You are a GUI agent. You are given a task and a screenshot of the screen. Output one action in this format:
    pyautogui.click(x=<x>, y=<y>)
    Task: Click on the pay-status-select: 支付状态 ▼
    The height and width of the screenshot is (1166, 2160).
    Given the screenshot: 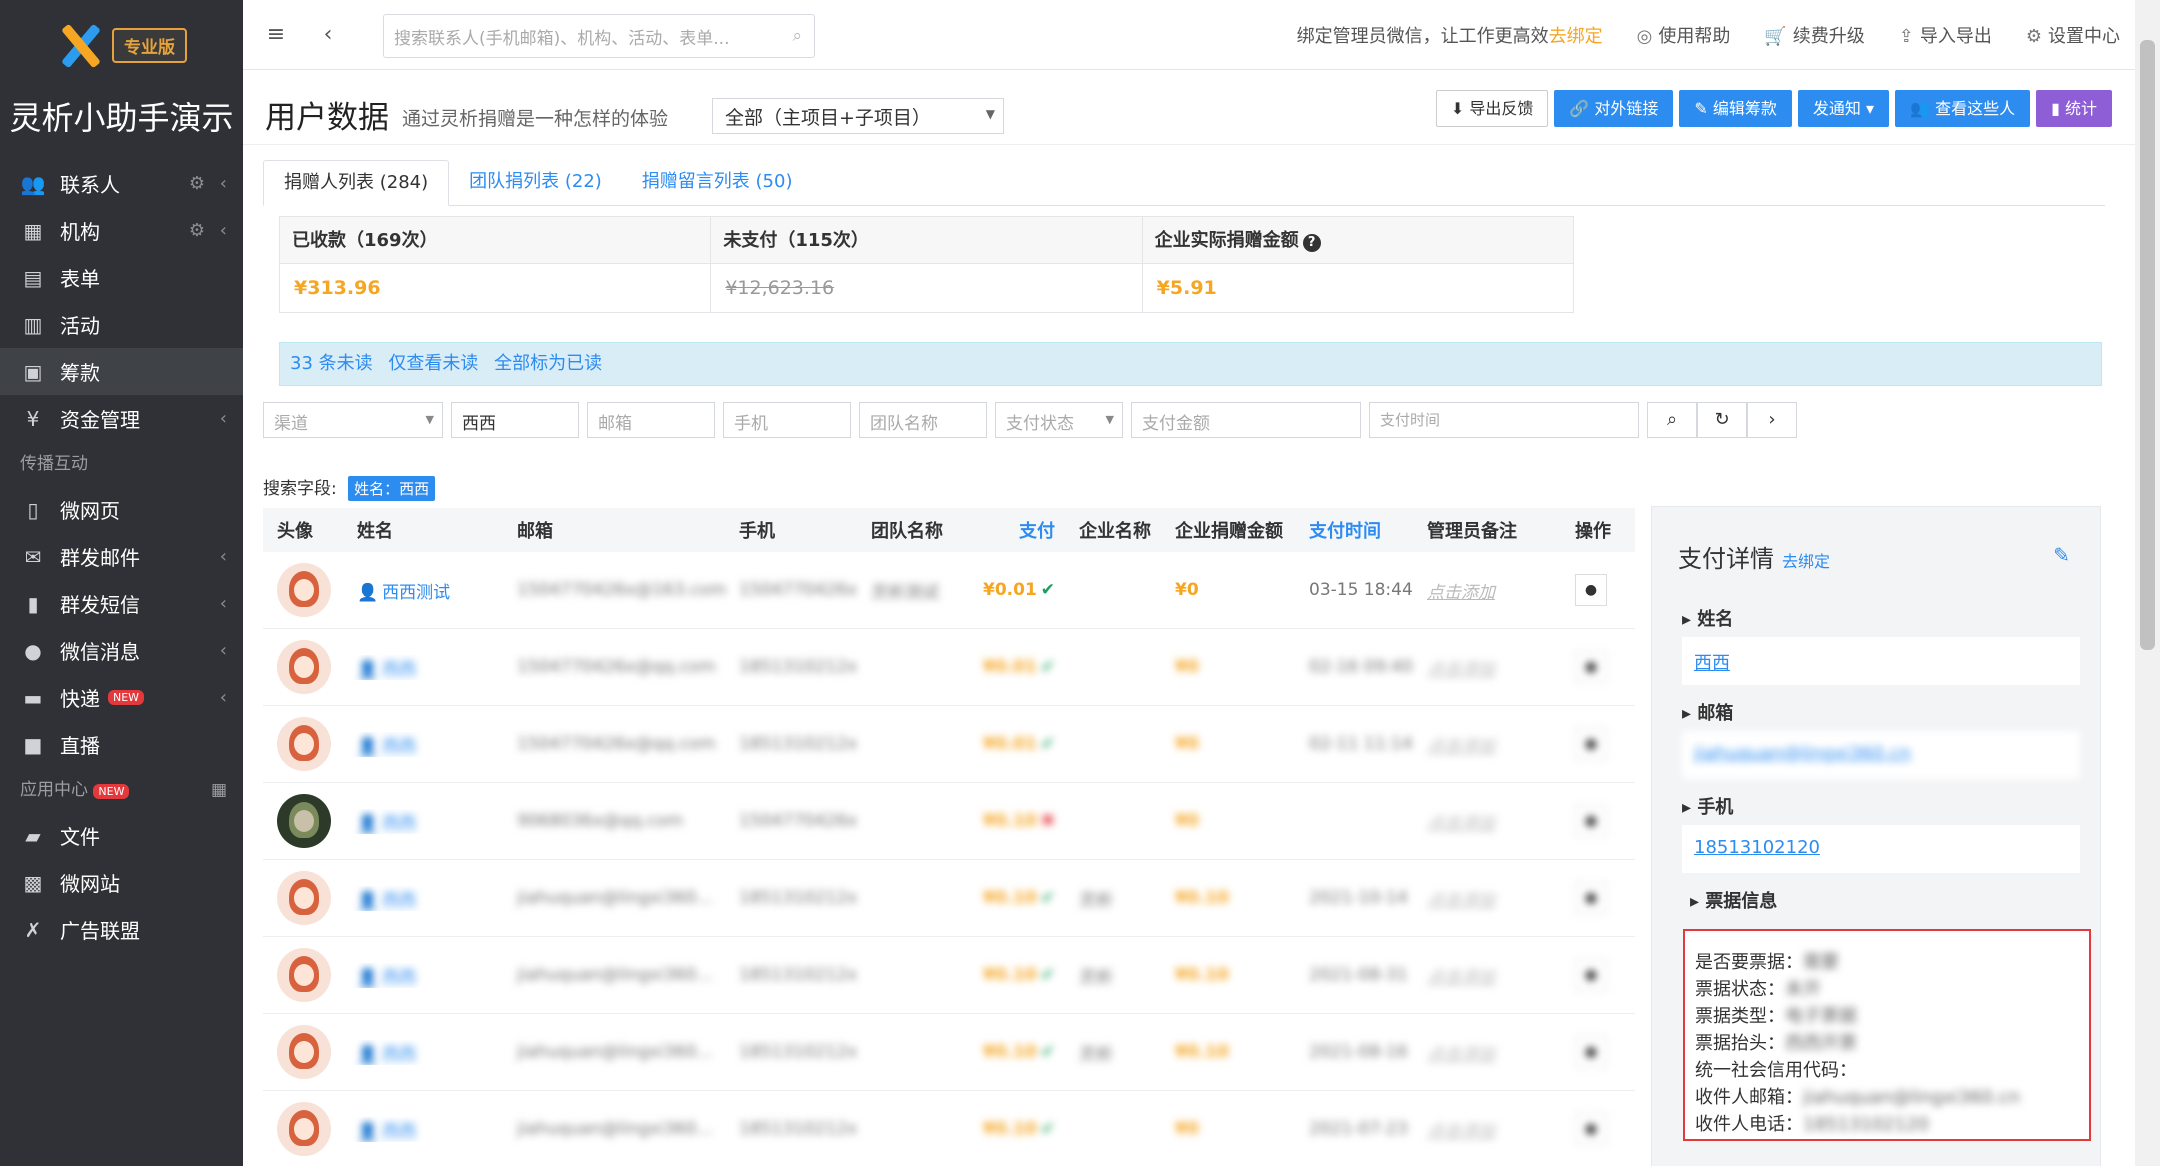 What is the action you would take?
    pyautogui.click(x=1059, y=420)
    